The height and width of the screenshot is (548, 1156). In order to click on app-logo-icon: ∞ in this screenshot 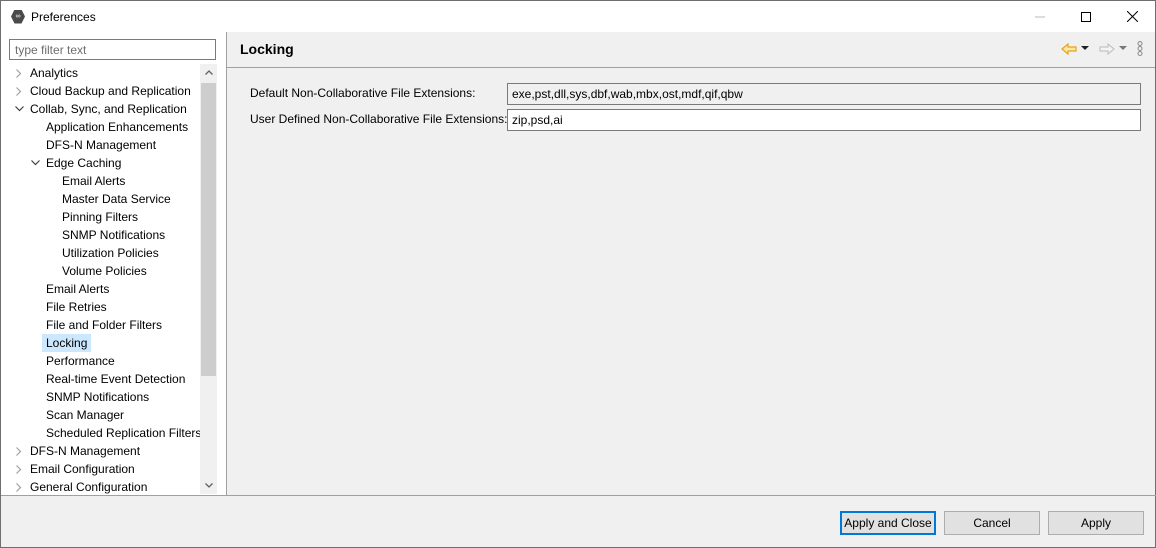, I will do `click(18, 16)`.